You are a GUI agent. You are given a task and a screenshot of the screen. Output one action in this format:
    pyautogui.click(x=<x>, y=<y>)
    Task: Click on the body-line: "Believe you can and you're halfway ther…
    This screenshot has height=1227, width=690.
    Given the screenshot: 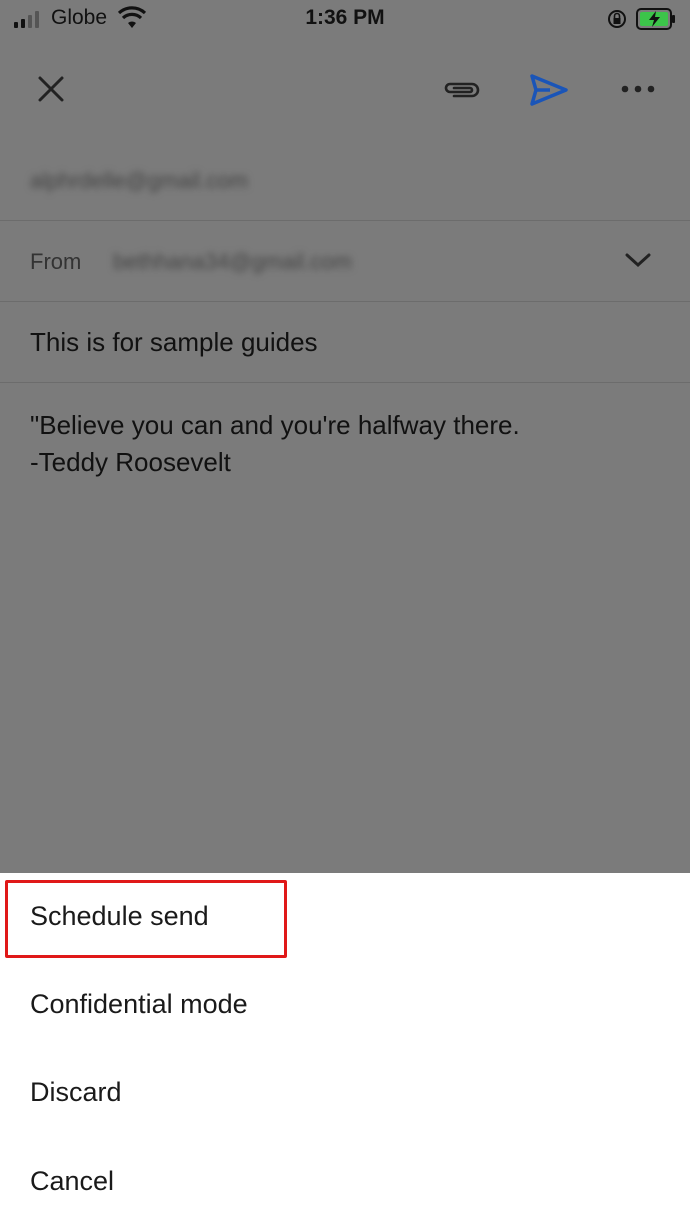 What is the action you would take?
    pyautogui.click(x=275, y=425)
    